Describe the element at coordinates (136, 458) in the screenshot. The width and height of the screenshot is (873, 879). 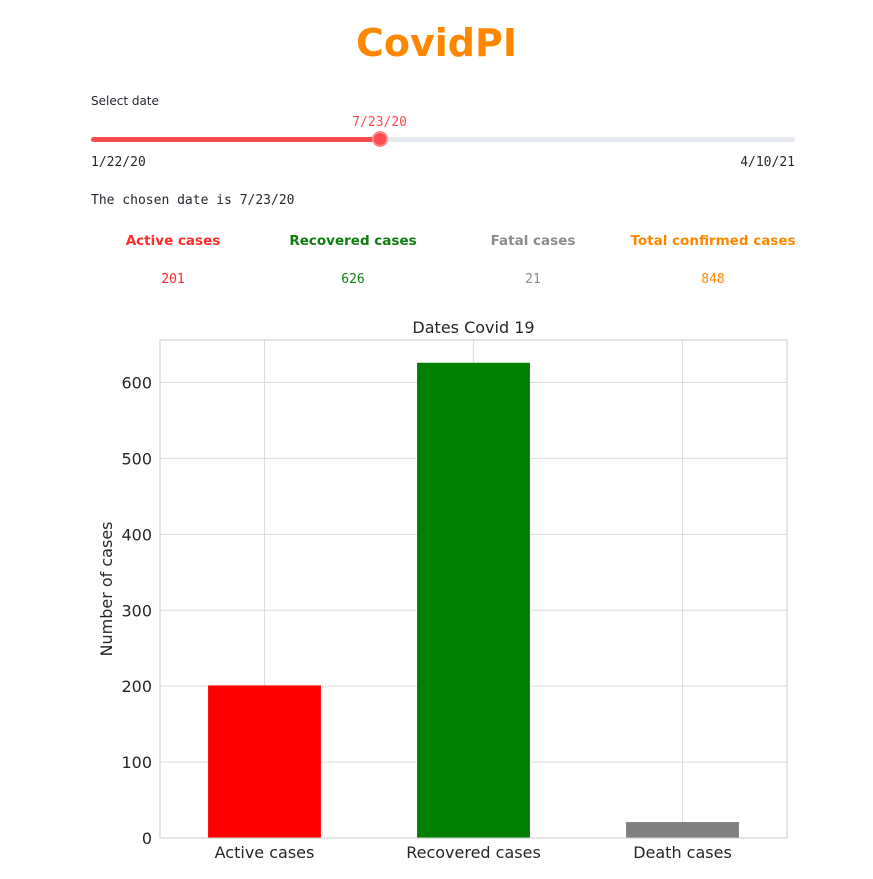
I see `chart-y-tick-label: 500` at that location.